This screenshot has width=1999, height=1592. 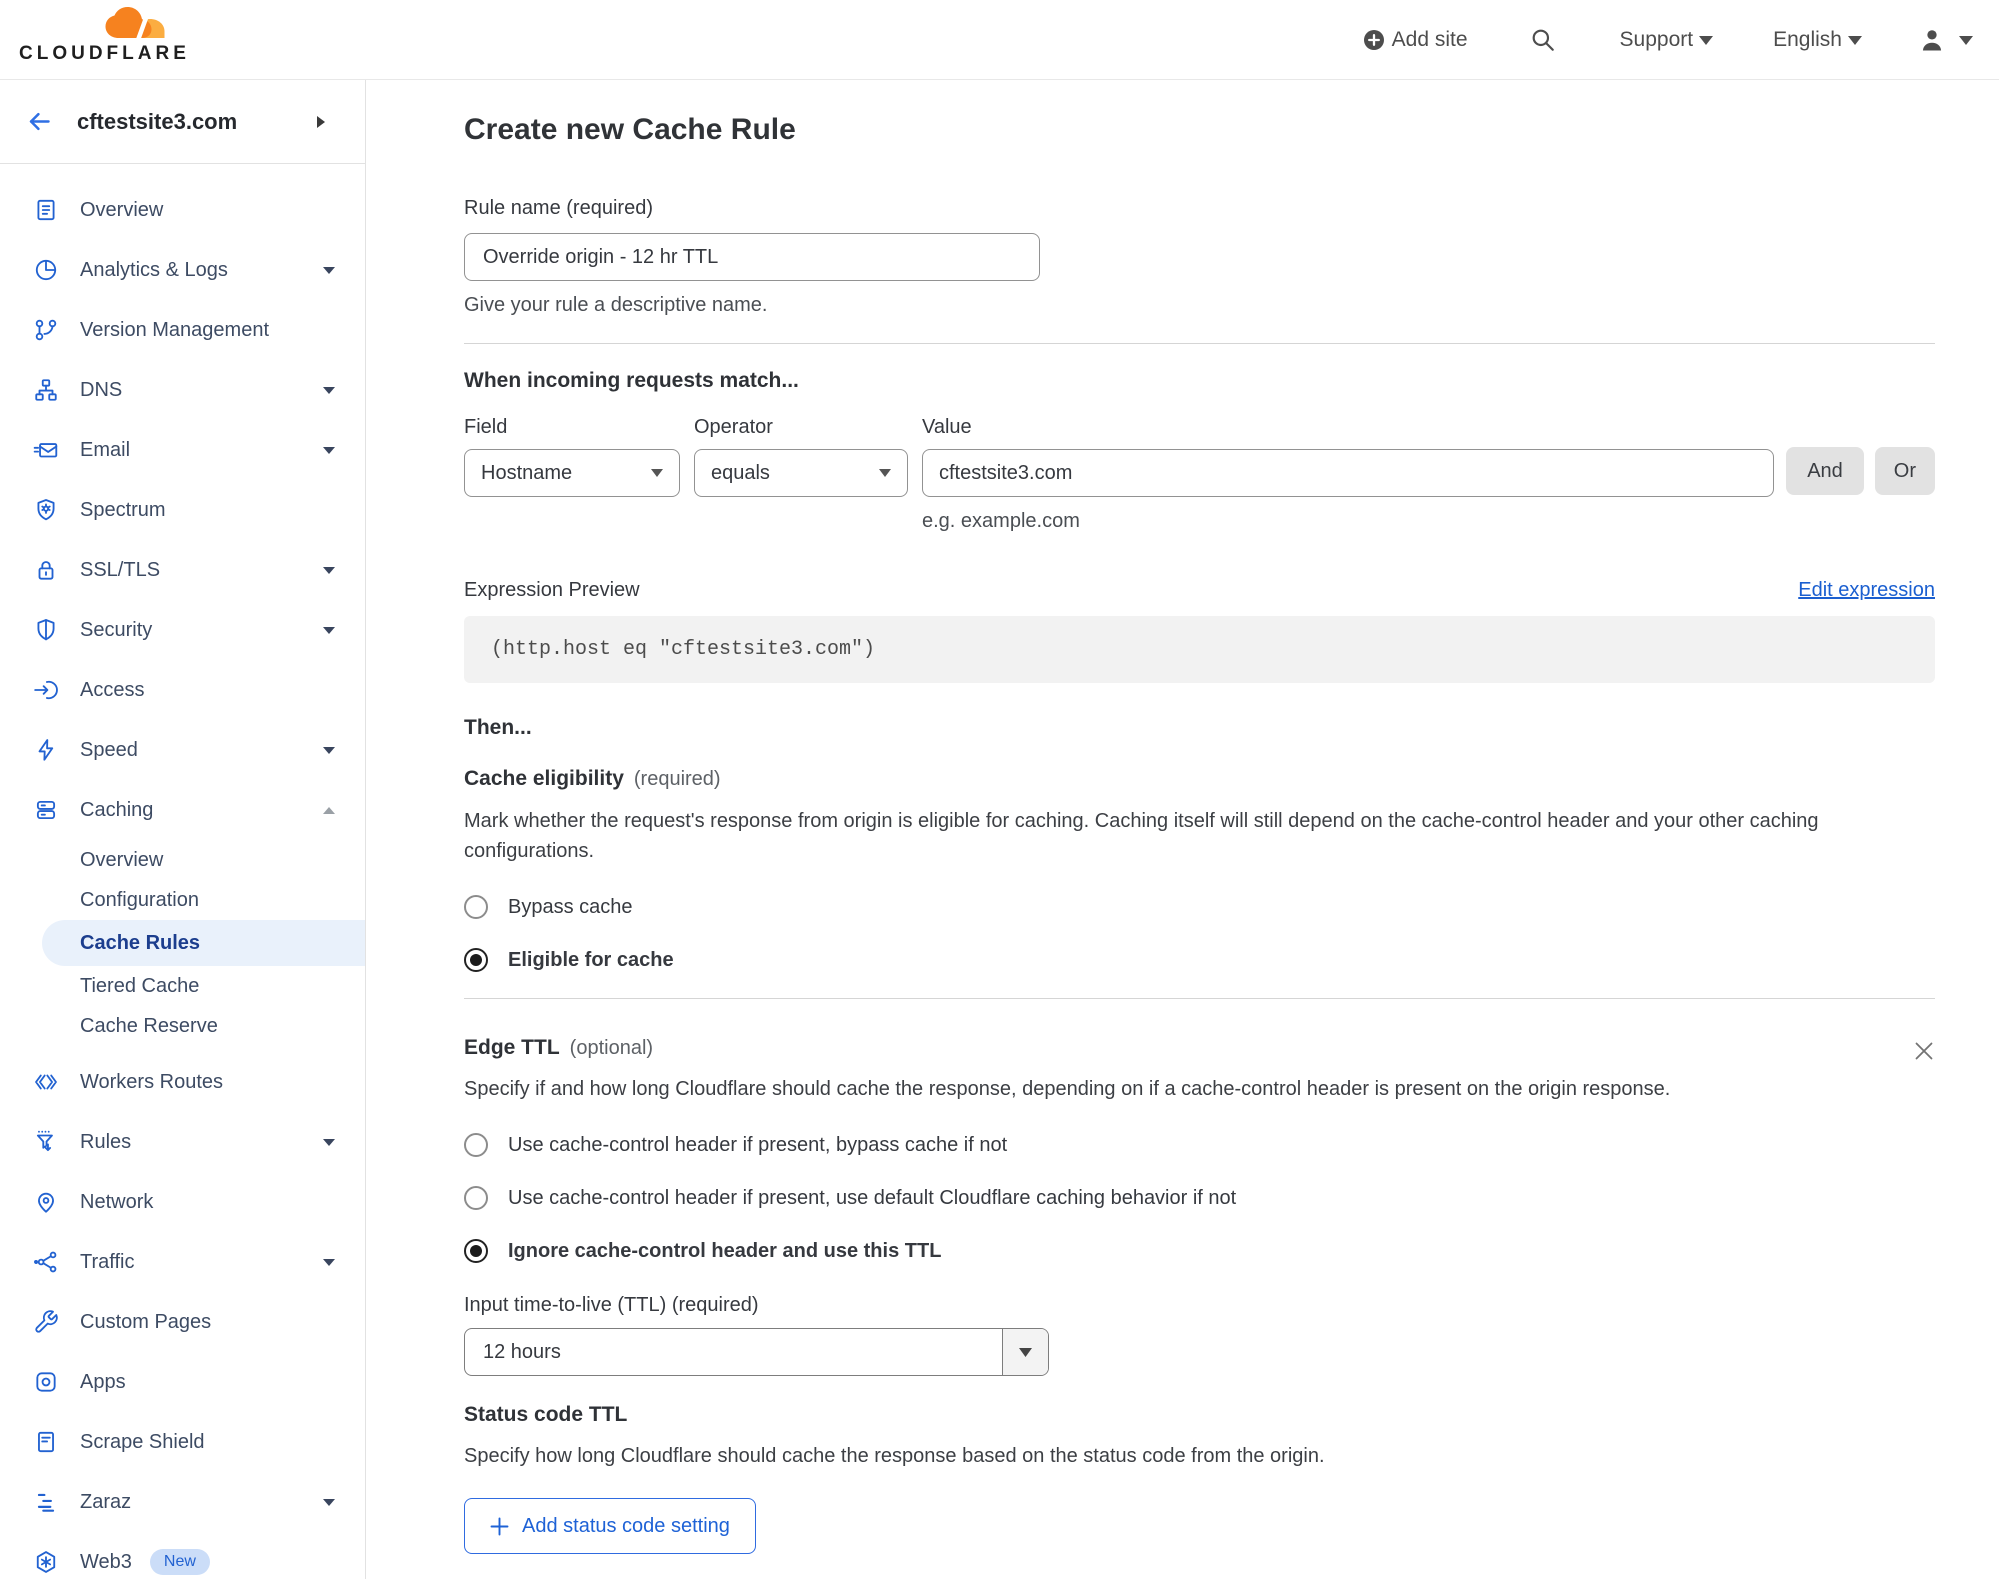 I want to click on sidebar-item-custom-pages: Custom Pages, so click(x=182, y=1322).